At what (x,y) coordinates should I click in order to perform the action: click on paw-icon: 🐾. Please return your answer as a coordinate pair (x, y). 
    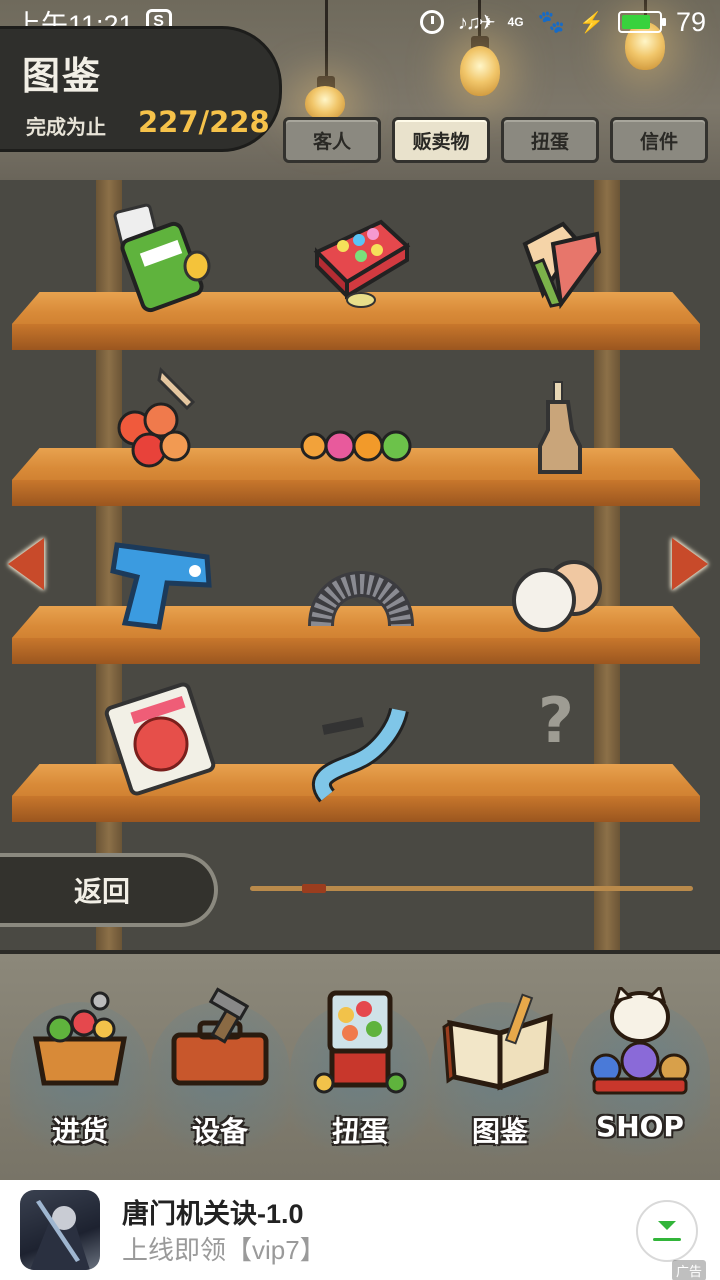
    Looking at the image, I should click on (551, 21).